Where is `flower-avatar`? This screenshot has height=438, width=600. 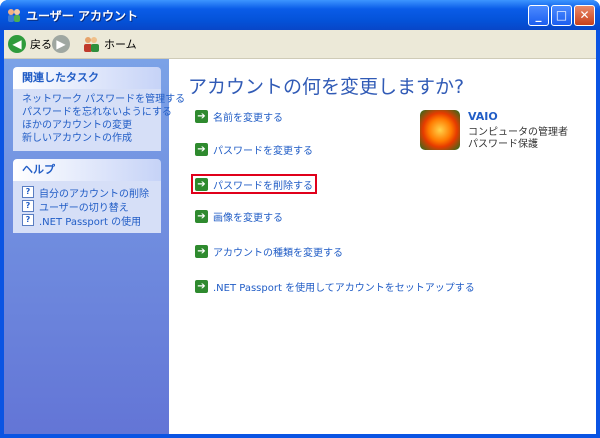
flower-avatar is located at coordinates (440, 130).